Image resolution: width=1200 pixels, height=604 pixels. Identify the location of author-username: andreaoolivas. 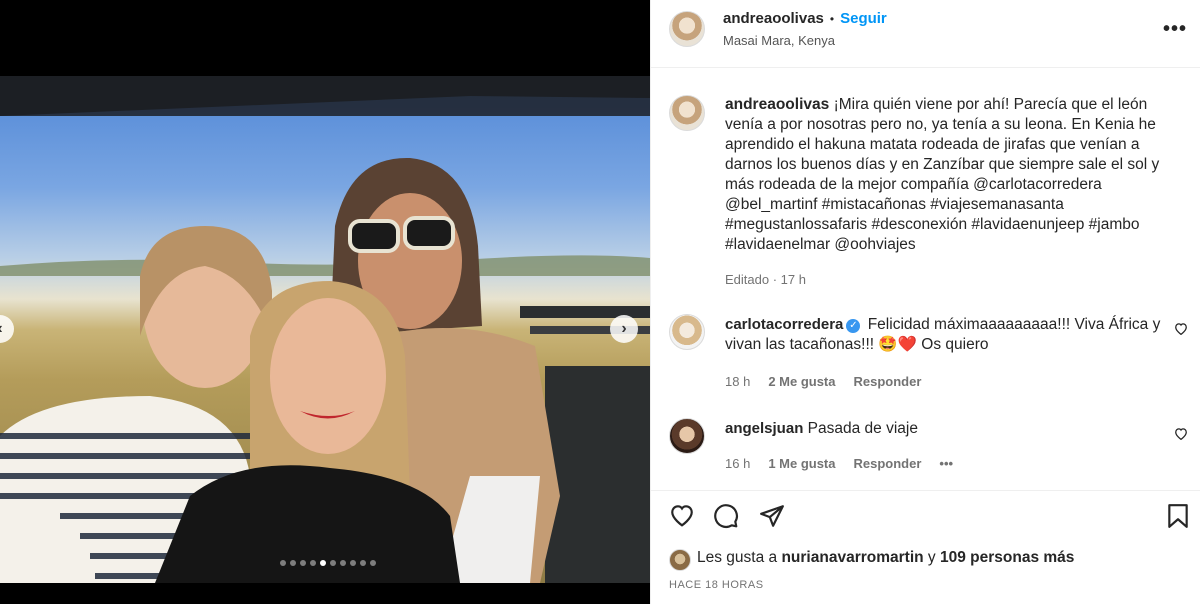
(773, 18).